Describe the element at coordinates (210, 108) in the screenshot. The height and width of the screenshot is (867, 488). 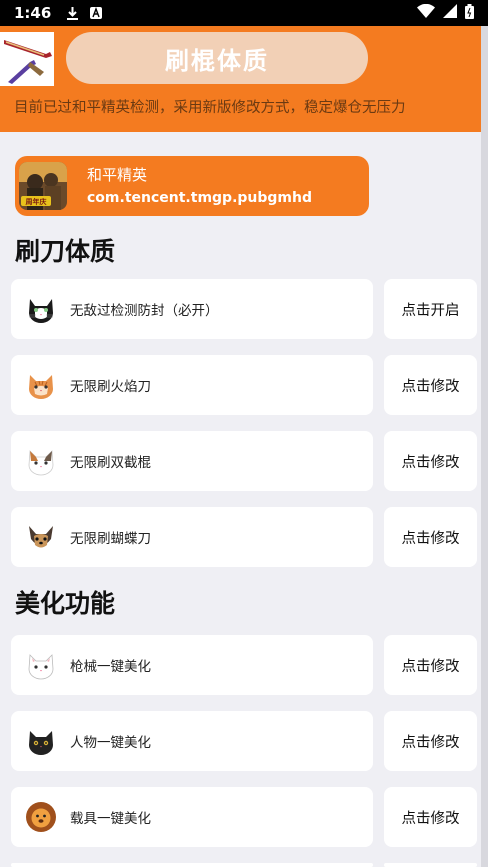
I see `detection-notice: 目前已过和平精英检测，采用新版修改方式，稳定爆仓无压力` at that location.